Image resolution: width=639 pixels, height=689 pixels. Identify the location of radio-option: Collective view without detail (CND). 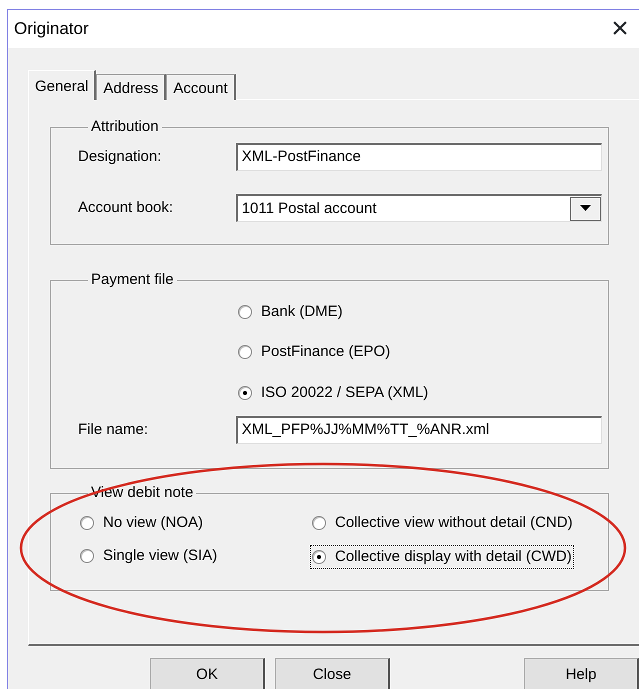
(442, 523).